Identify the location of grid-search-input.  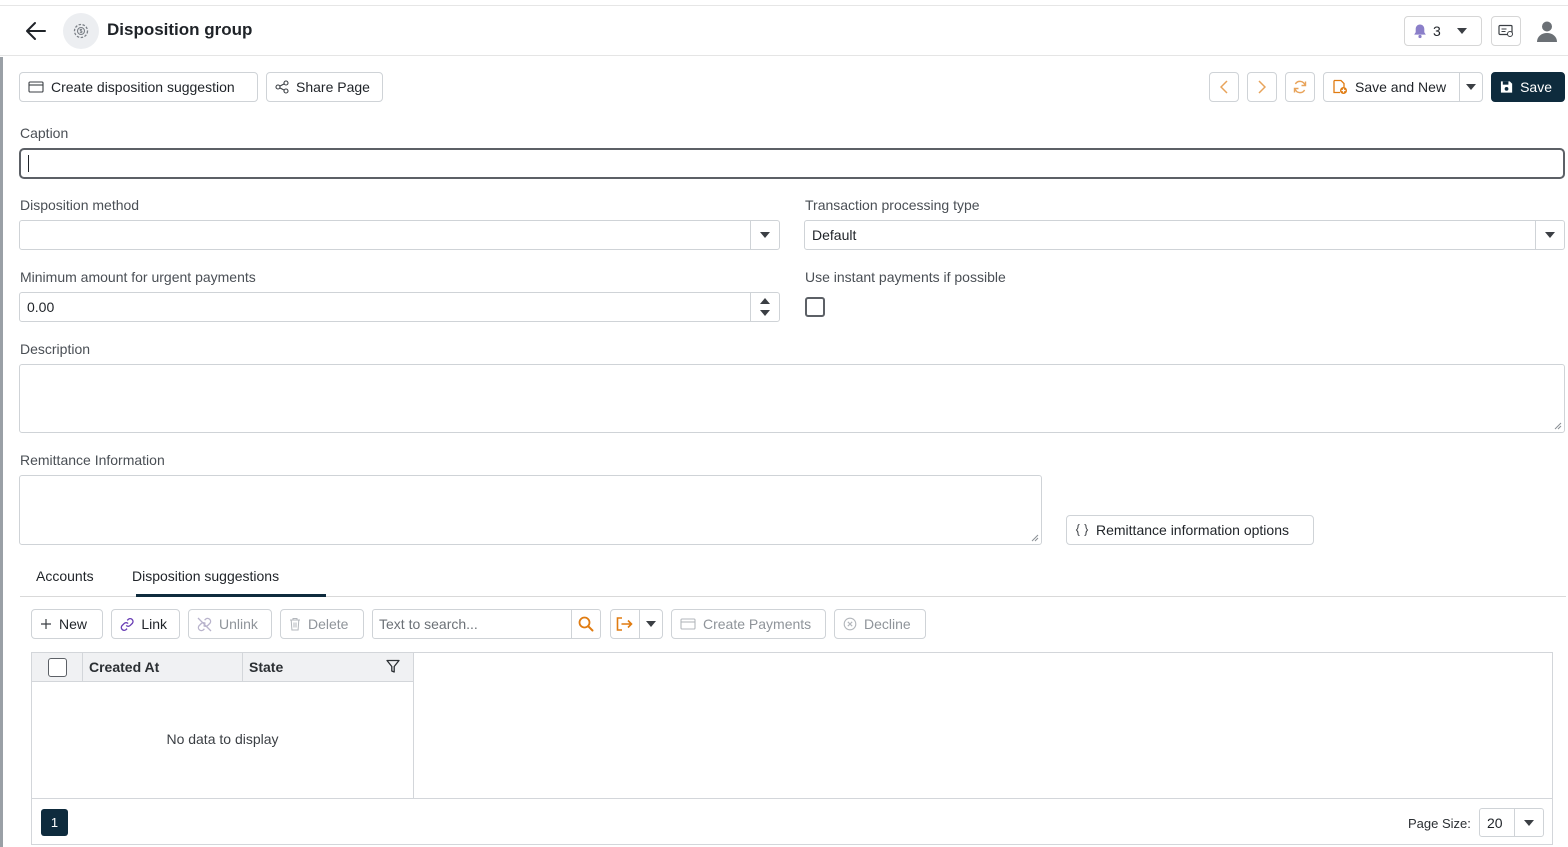
(471, 624).